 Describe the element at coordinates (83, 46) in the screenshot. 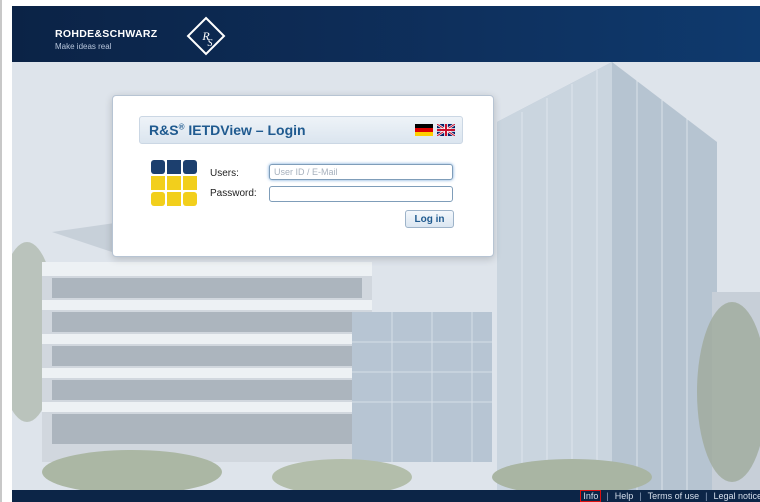

I see `brand-tagline: Make ideas real` at that location.